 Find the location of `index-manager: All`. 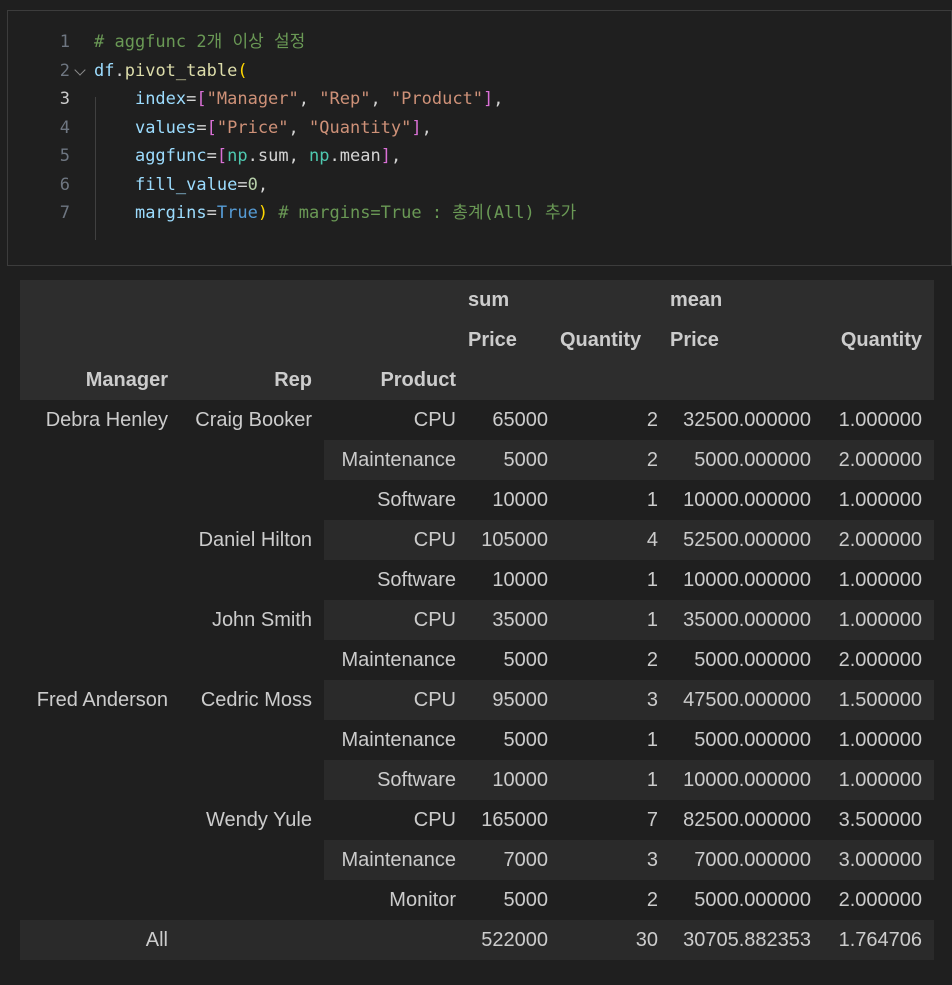

index-manager: All is located at coordinates (156, 939).